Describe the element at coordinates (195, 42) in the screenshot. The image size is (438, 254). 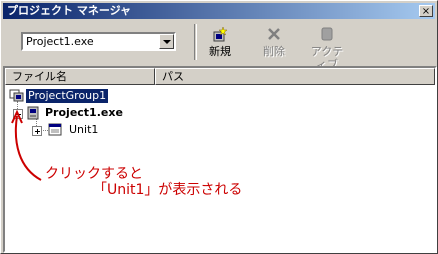
I see `toolbar-separator` at that location.